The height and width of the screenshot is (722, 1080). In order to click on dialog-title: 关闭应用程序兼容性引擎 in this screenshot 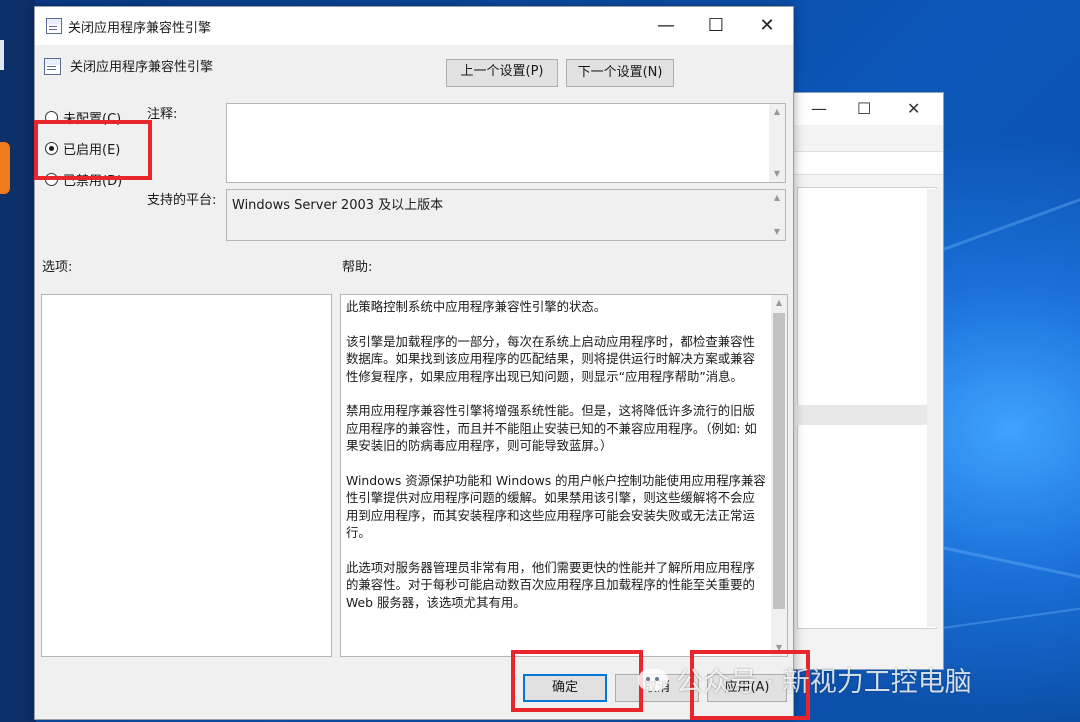, I will do `click(140, 28)`.